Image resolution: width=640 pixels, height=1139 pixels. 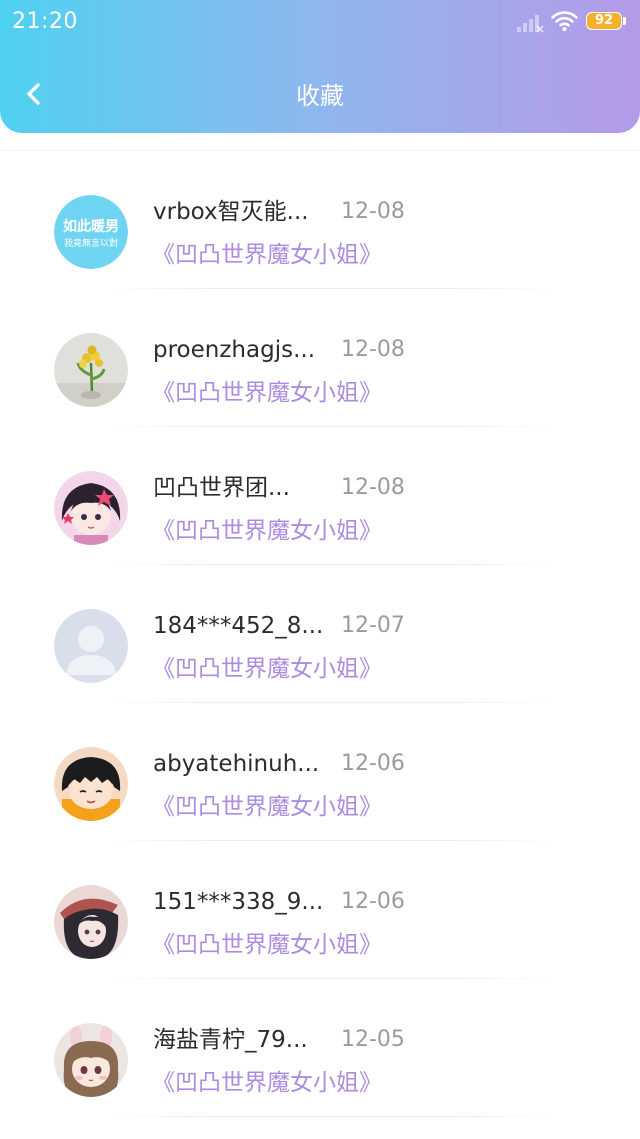 What do you see at coordinates (373, 625) in the screenshot?
I see `item-date: 12-07` at bounding box center [373, 625].